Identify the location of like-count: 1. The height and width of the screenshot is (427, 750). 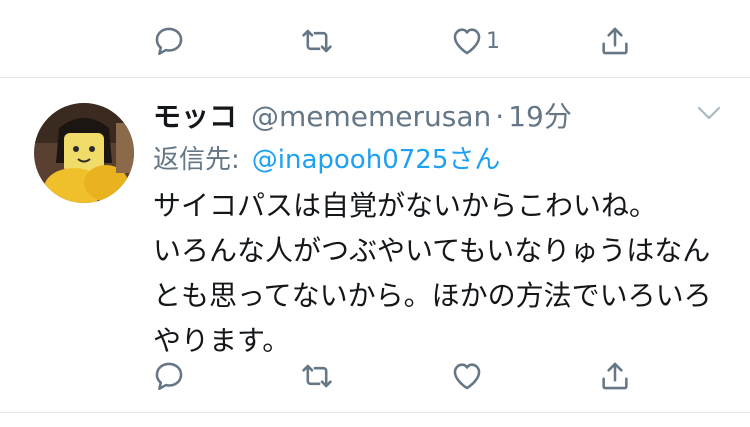
(493, 41).